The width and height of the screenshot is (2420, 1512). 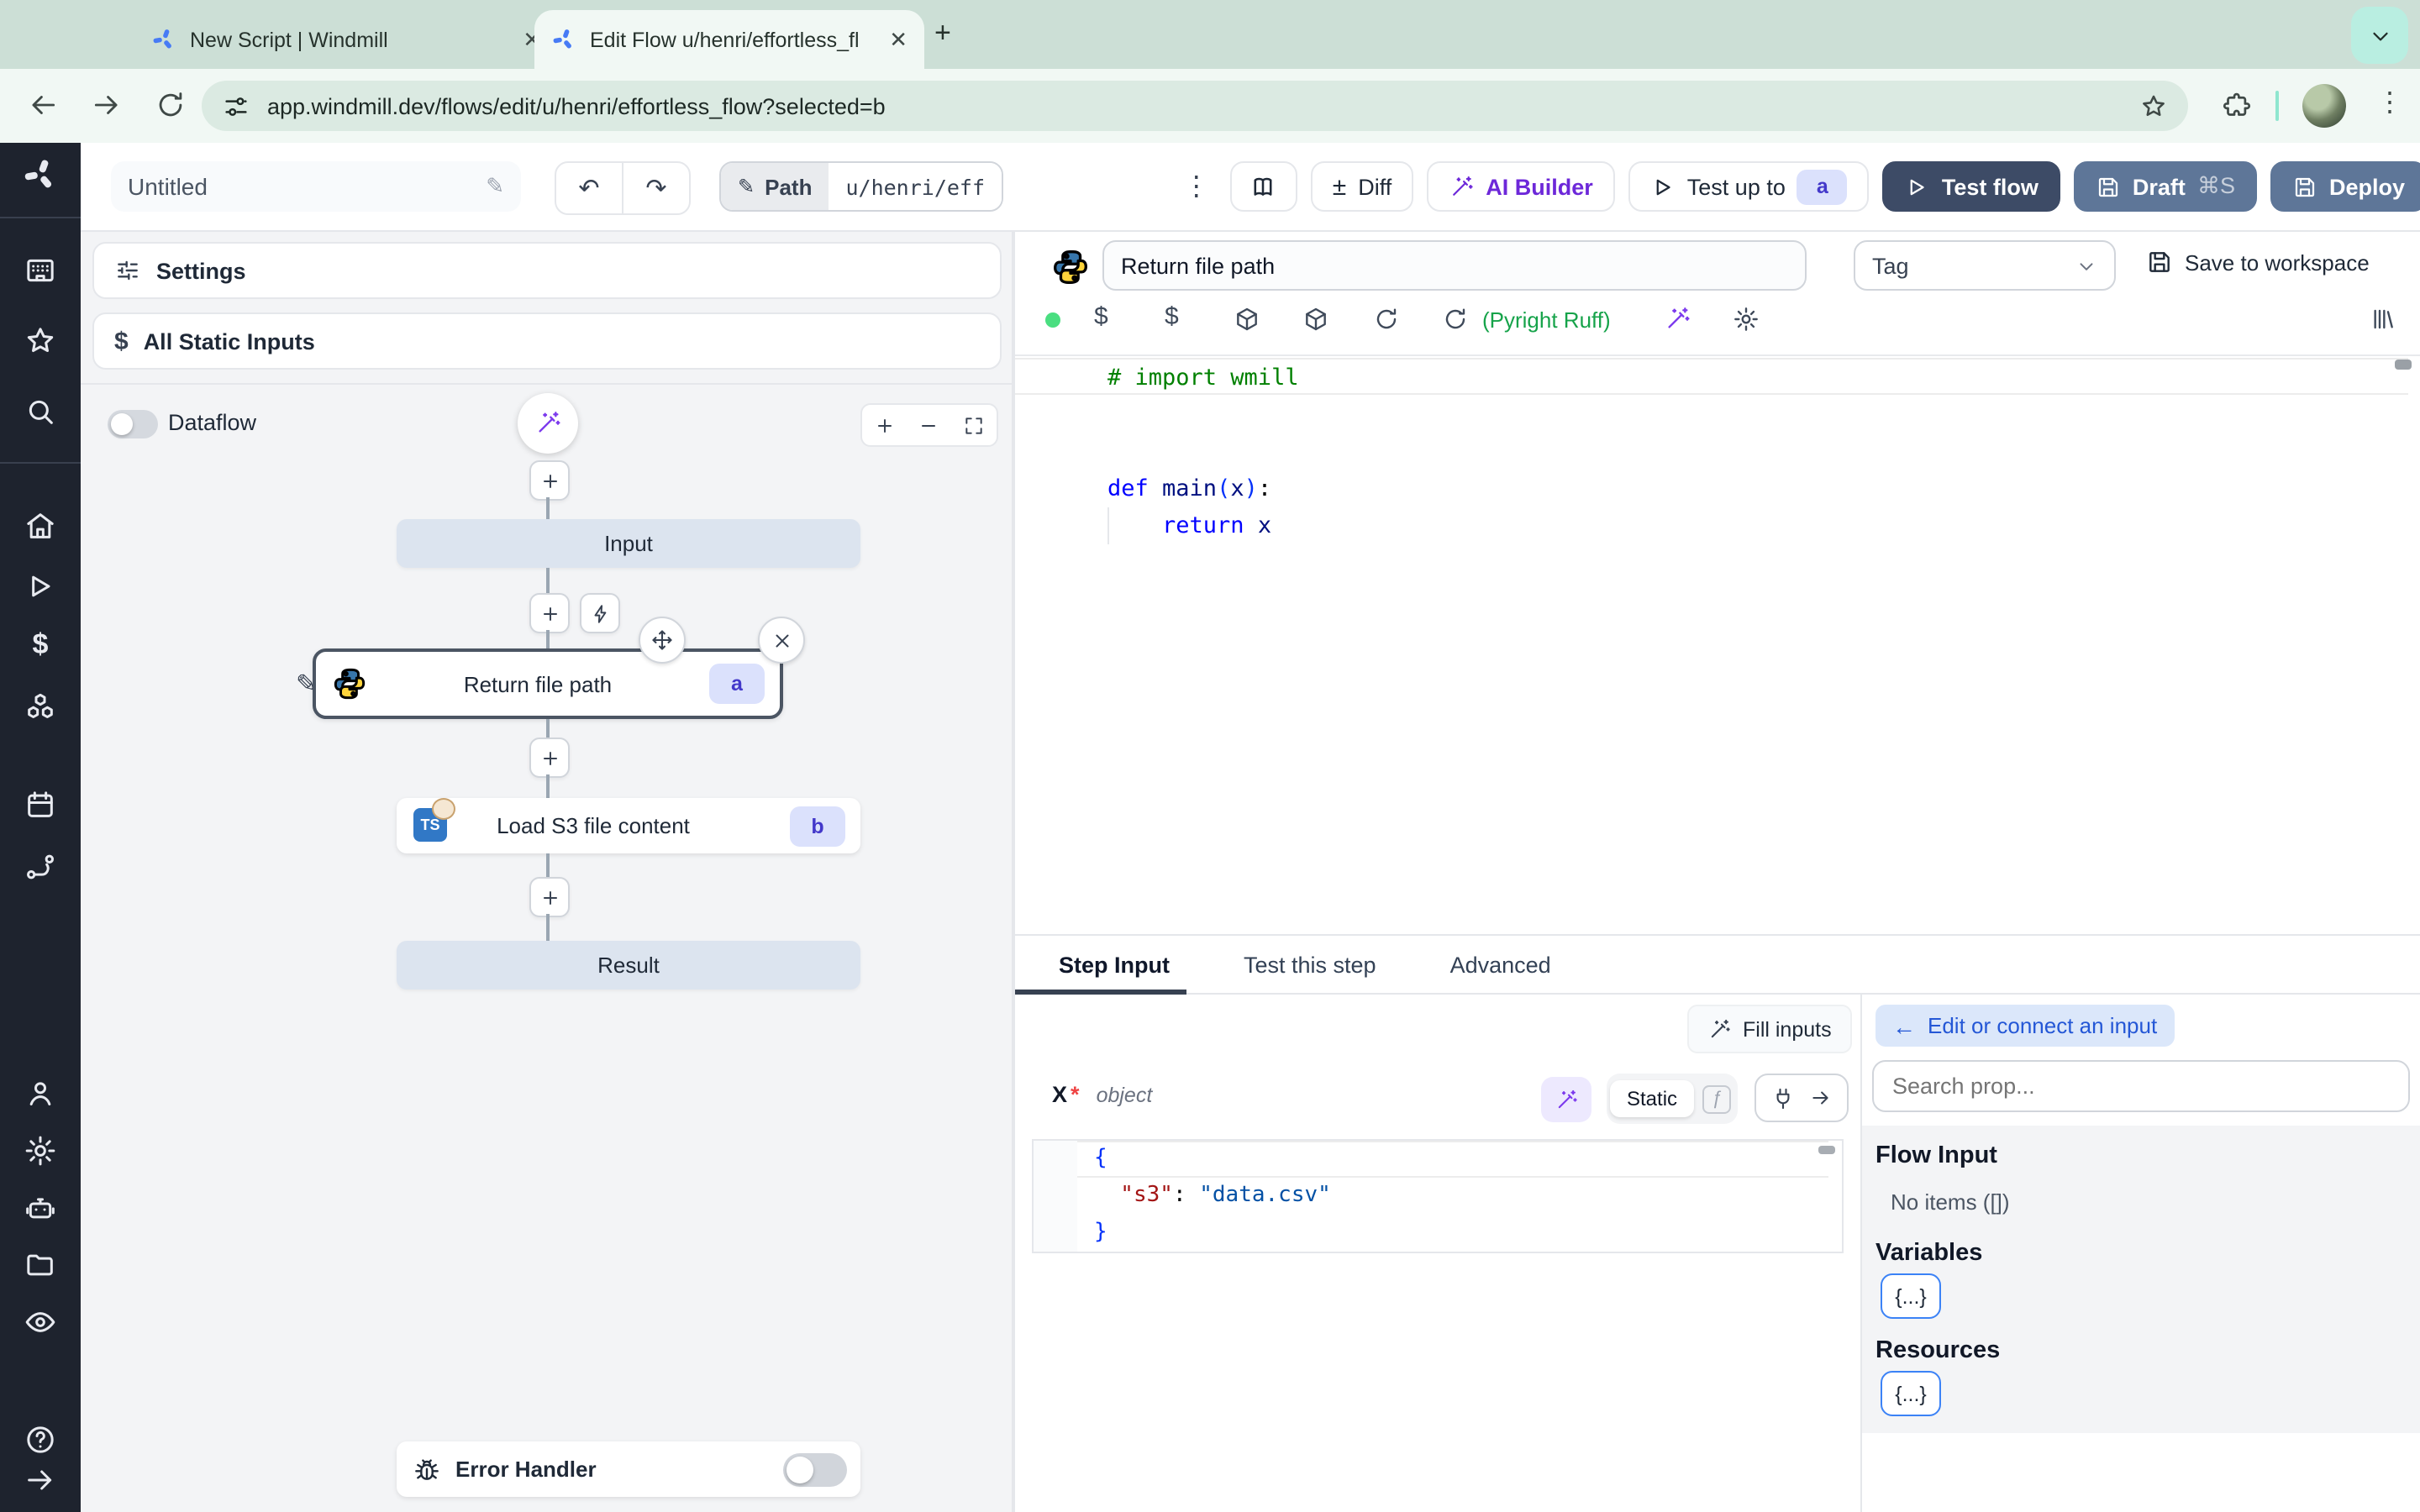 I want to click on back-button, so click(x=43, y=105).